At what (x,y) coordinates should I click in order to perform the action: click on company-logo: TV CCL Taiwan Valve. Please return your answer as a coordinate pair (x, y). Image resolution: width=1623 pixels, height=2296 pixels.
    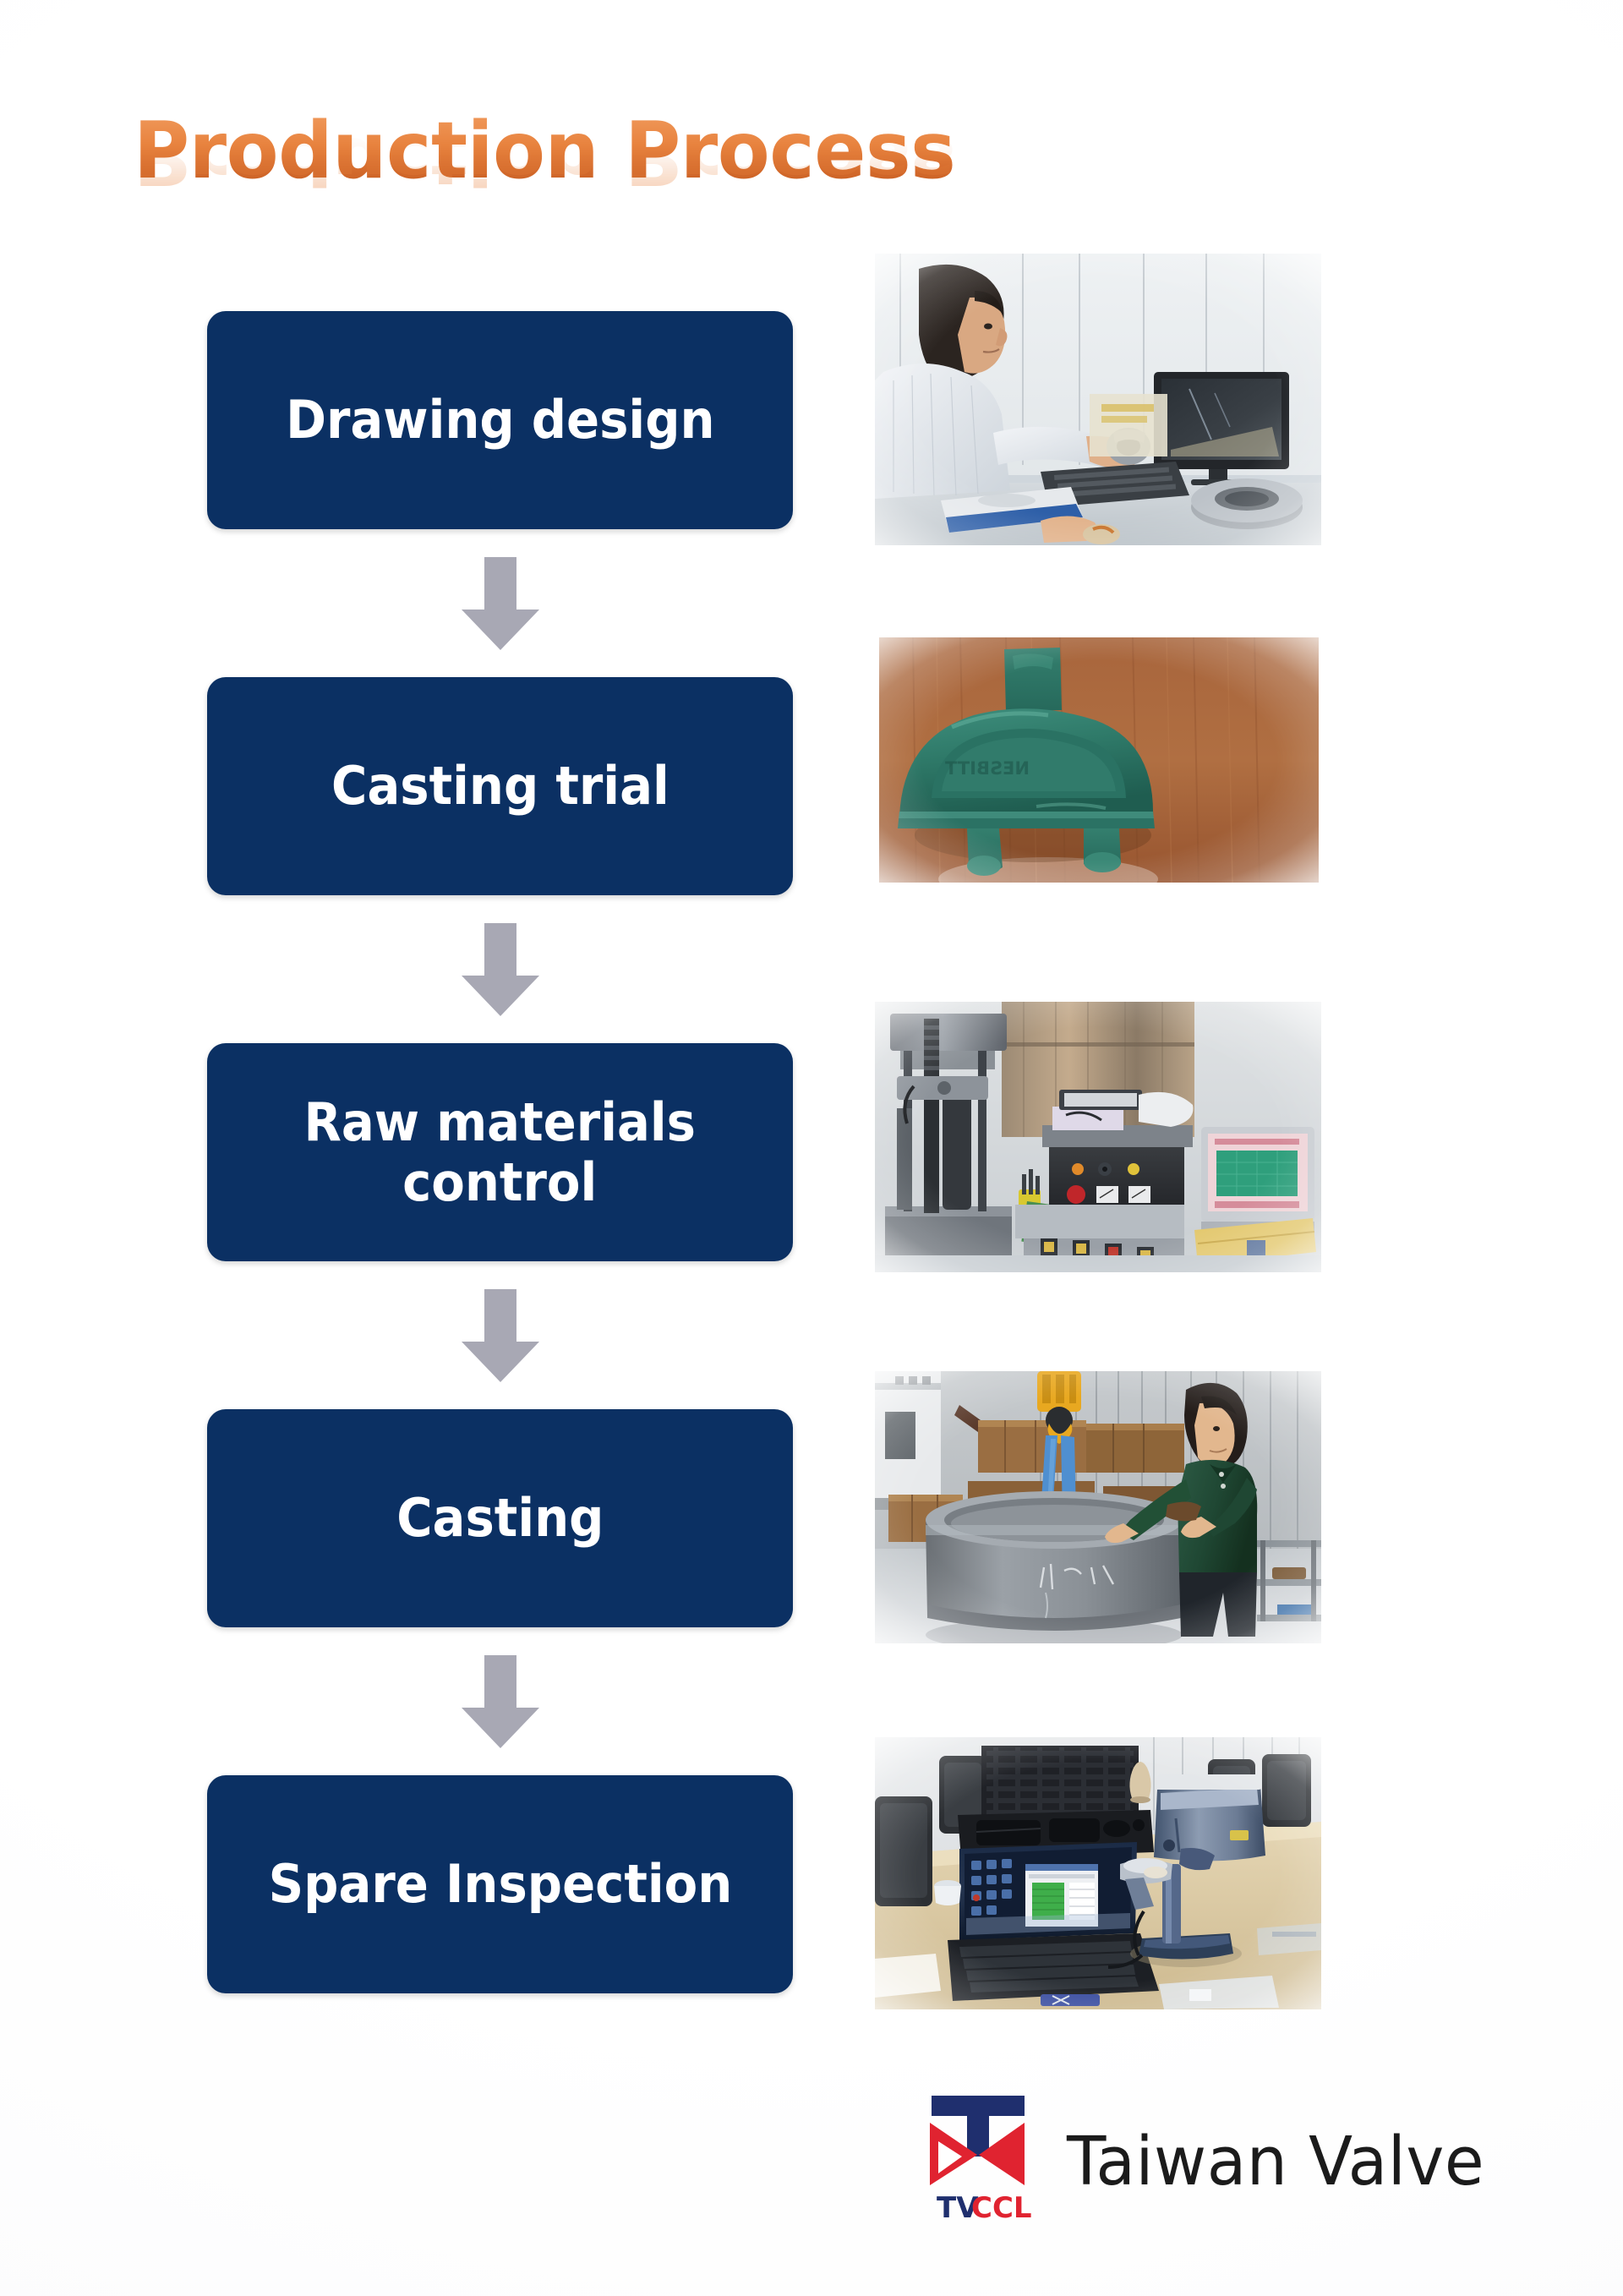
    Looking at the image, I should click on (1222, 2161).